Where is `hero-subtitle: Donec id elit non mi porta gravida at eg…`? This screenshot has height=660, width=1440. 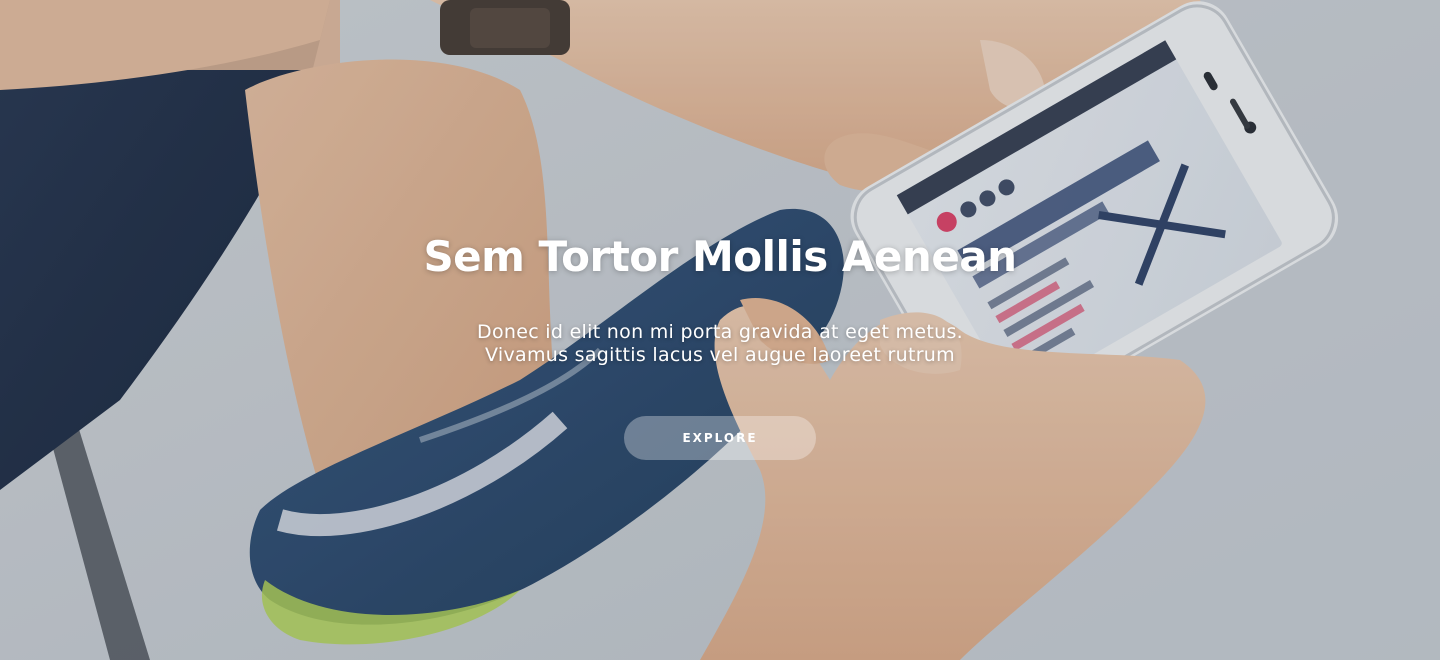 hero-subtitle: Donec id elit non mi porta gravida at eg… is located at coordinates (720, 344).